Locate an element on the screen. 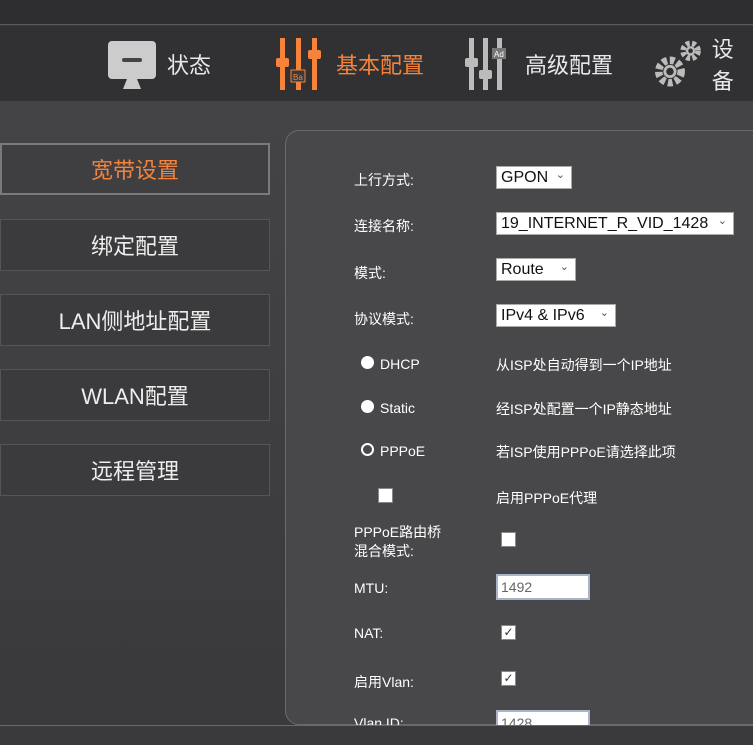 Image resolution: width=753 pixels, height=745 pixels. static-radio is located at coordinates (367, 406).